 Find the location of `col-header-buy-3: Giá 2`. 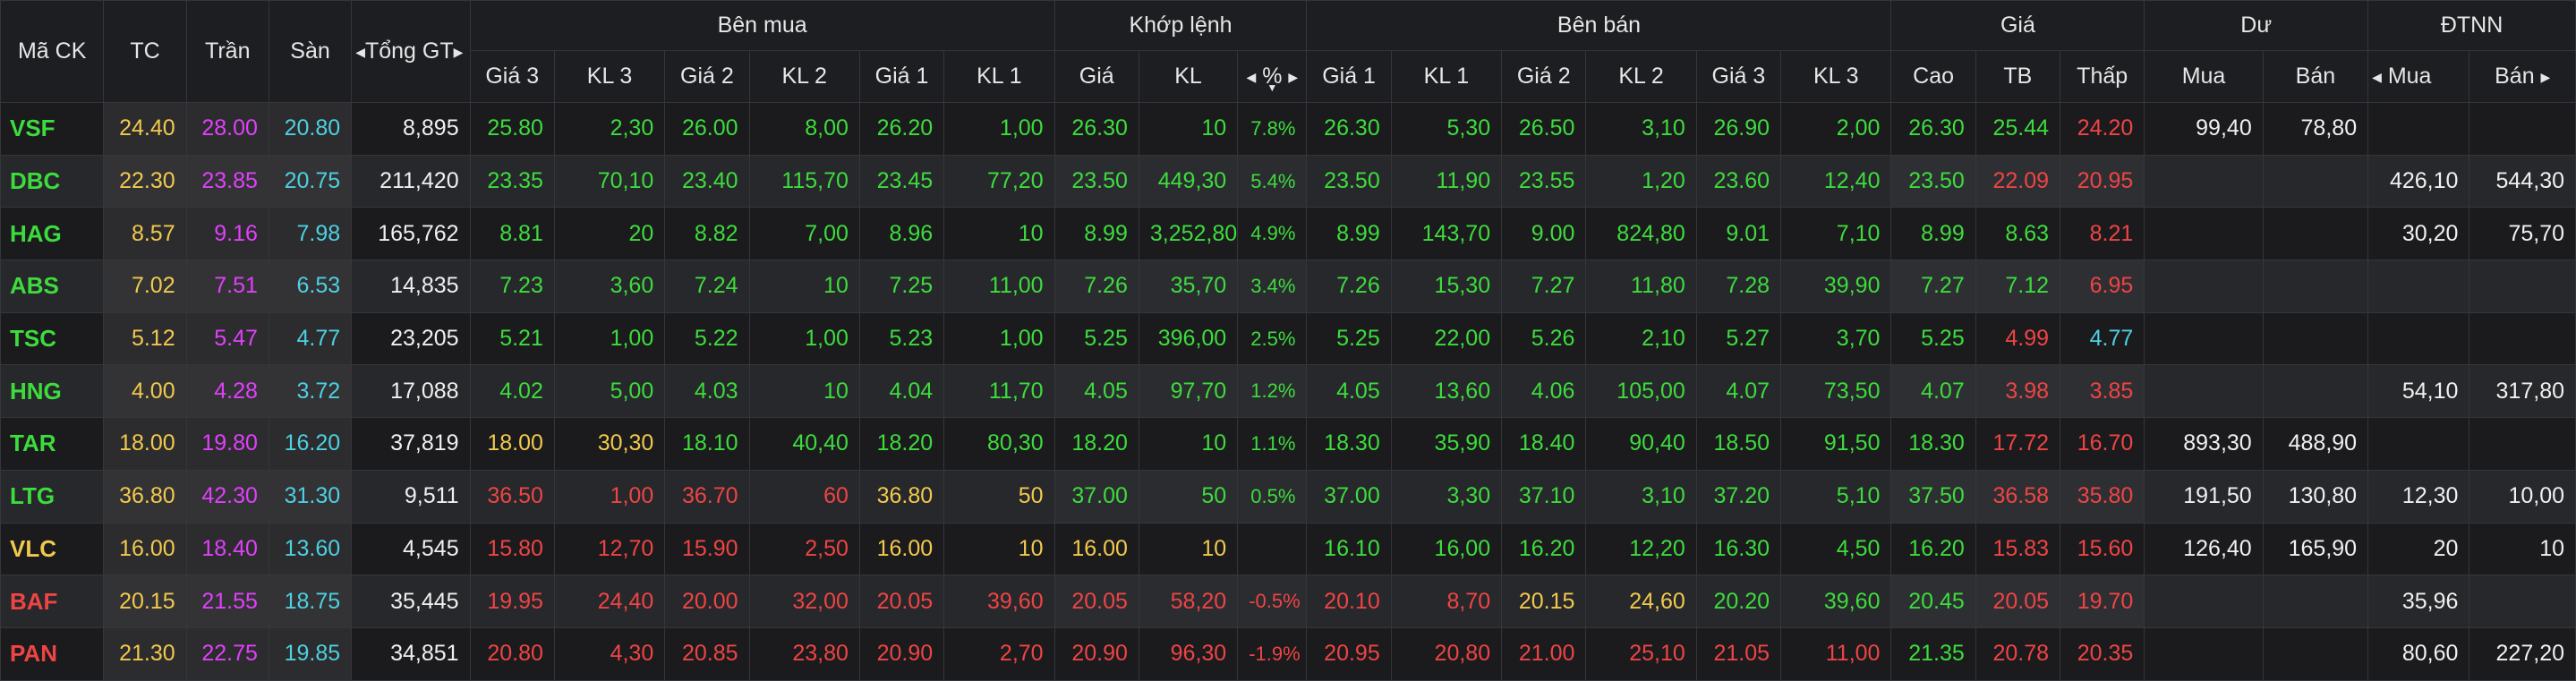

col-header-buy-3: Giá 2 is located at coordinates (707, 76).